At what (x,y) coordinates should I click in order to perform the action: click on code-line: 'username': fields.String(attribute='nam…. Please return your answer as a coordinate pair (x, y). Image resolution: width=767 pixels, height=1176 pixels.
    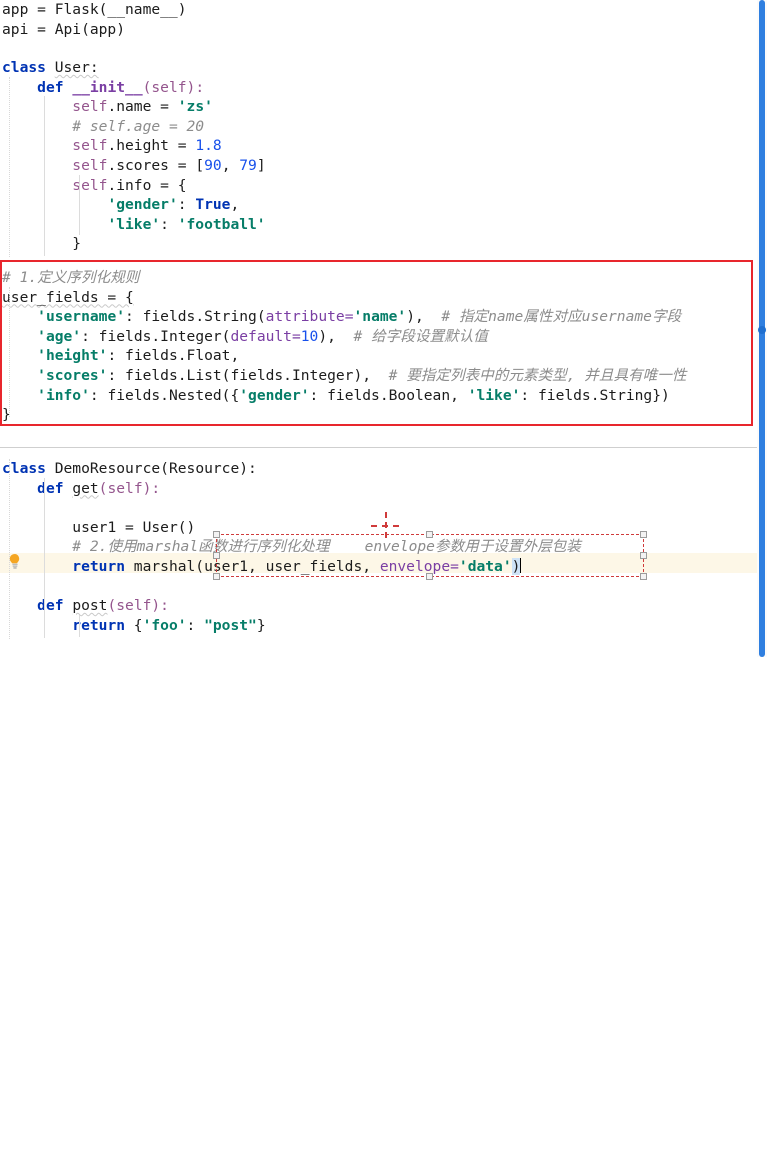
    Looking at the image, I should click on (359, 317).